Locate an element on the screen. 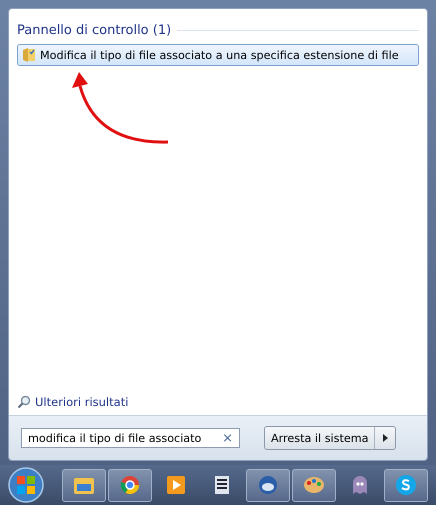 This screenshot has height=505, width=436. ghost-icon is located at coordinates (360, 485).